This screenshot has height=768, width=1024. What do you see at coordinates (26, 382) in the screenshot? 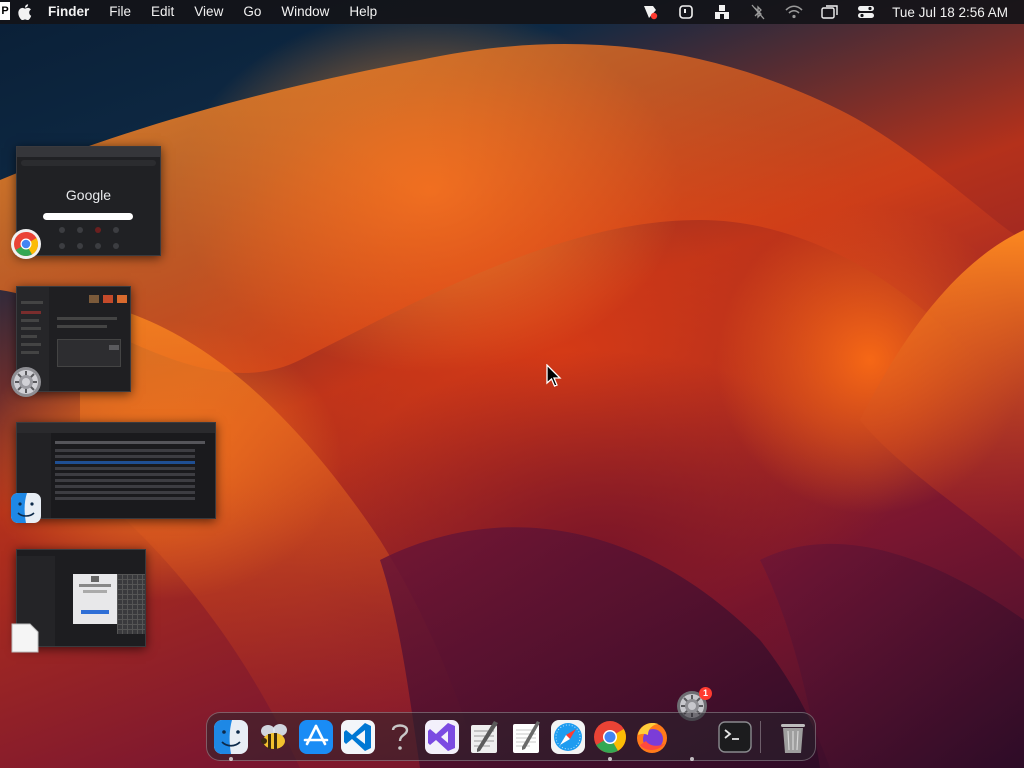
I see `system-settings-icon` at bounding box center [26, 382].